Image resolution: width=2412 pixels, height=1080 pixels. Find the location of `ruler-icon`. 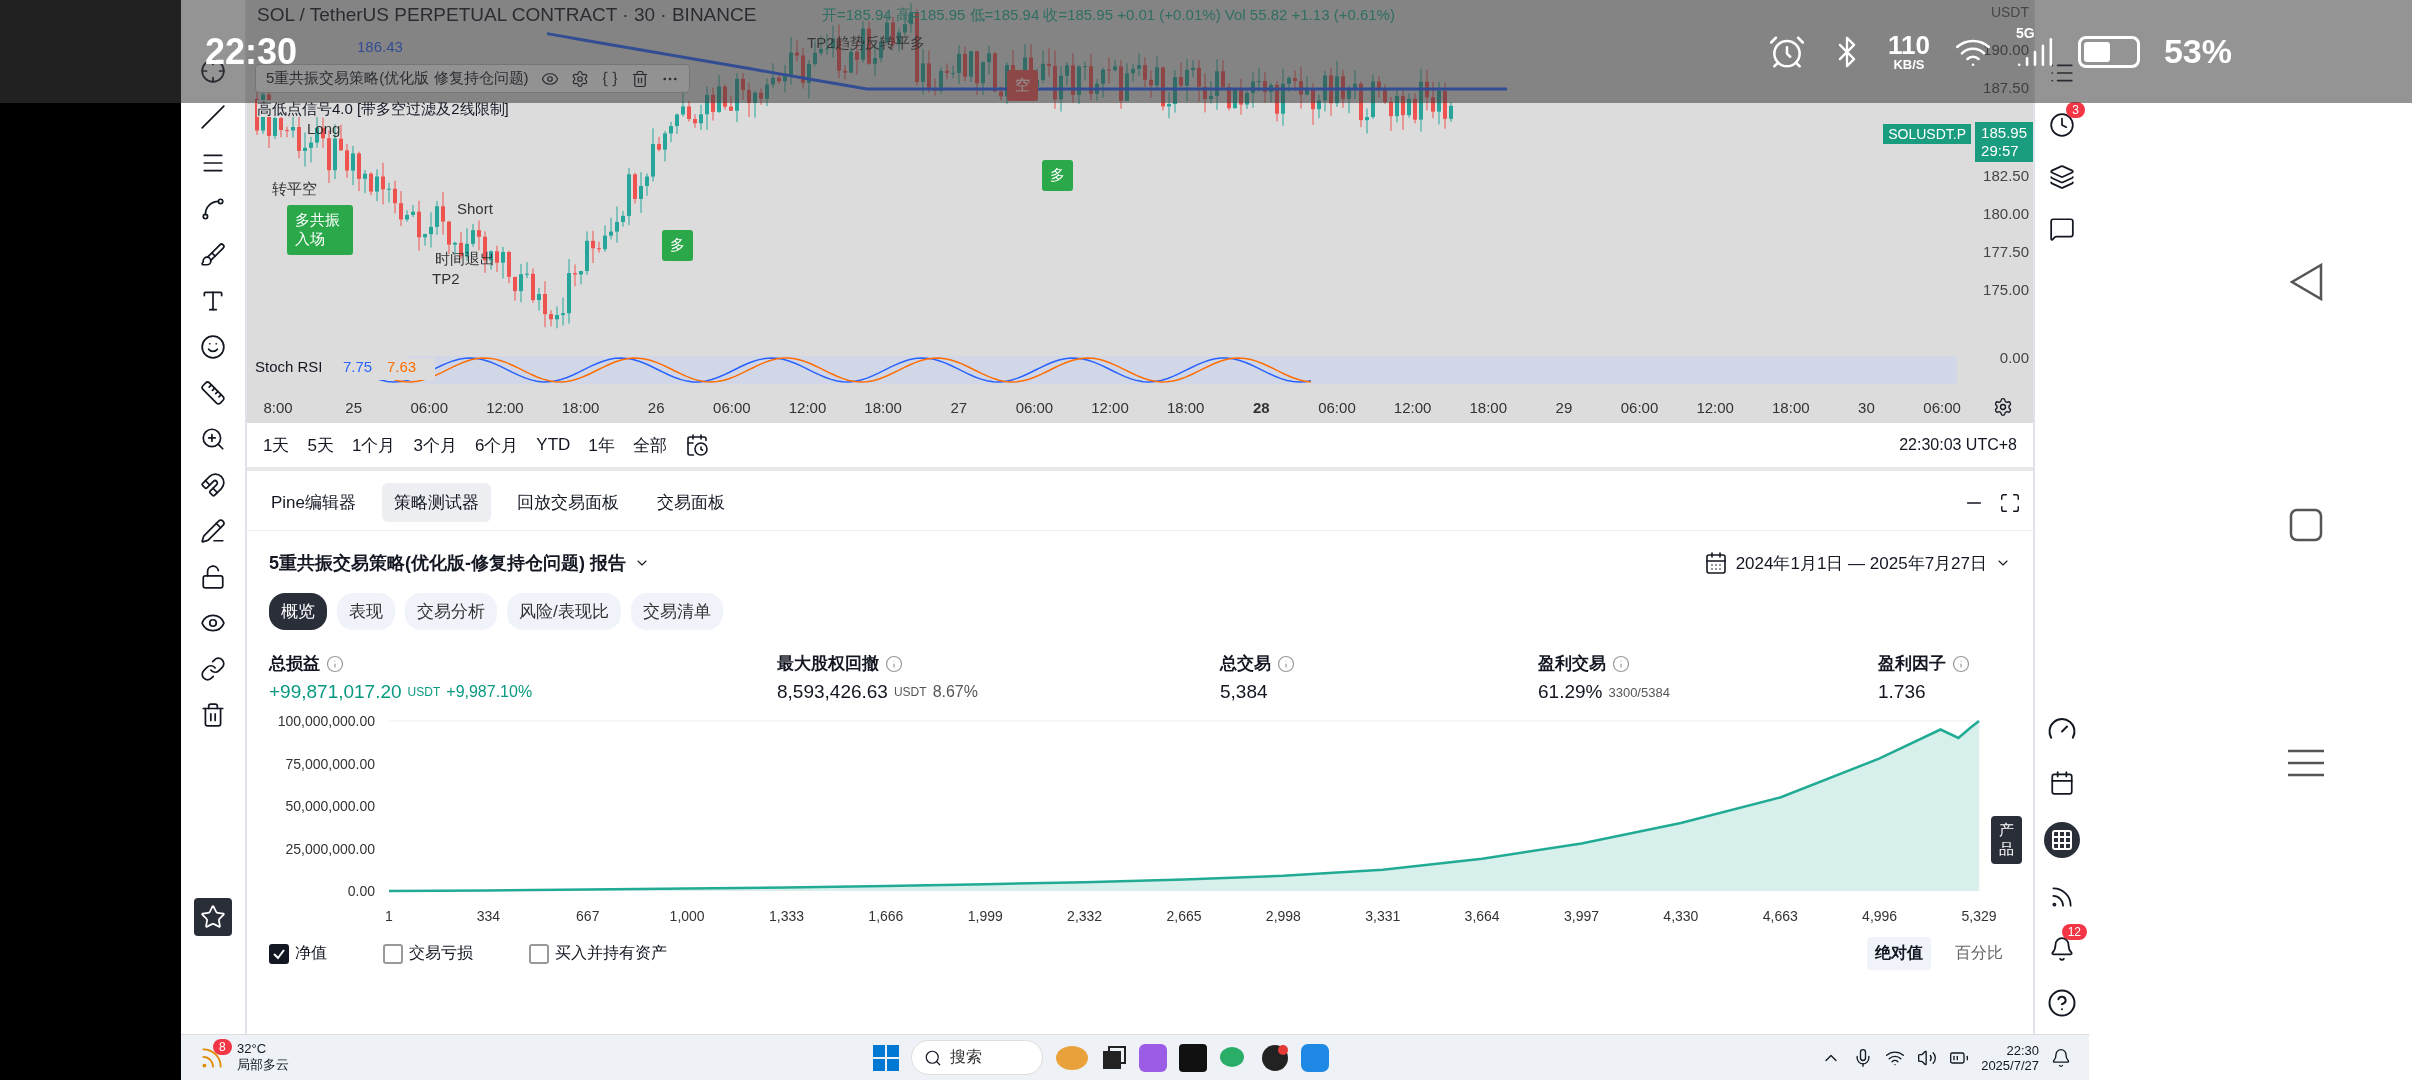

ruler-icon is located at coordinates (213, 393).